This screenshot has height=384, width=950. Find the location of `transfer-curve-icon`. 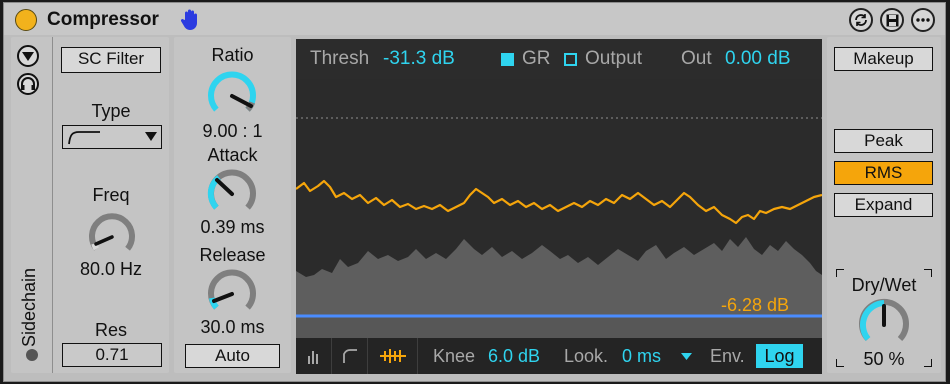

transfer-curve-icon is located at coordinates (350, 356).